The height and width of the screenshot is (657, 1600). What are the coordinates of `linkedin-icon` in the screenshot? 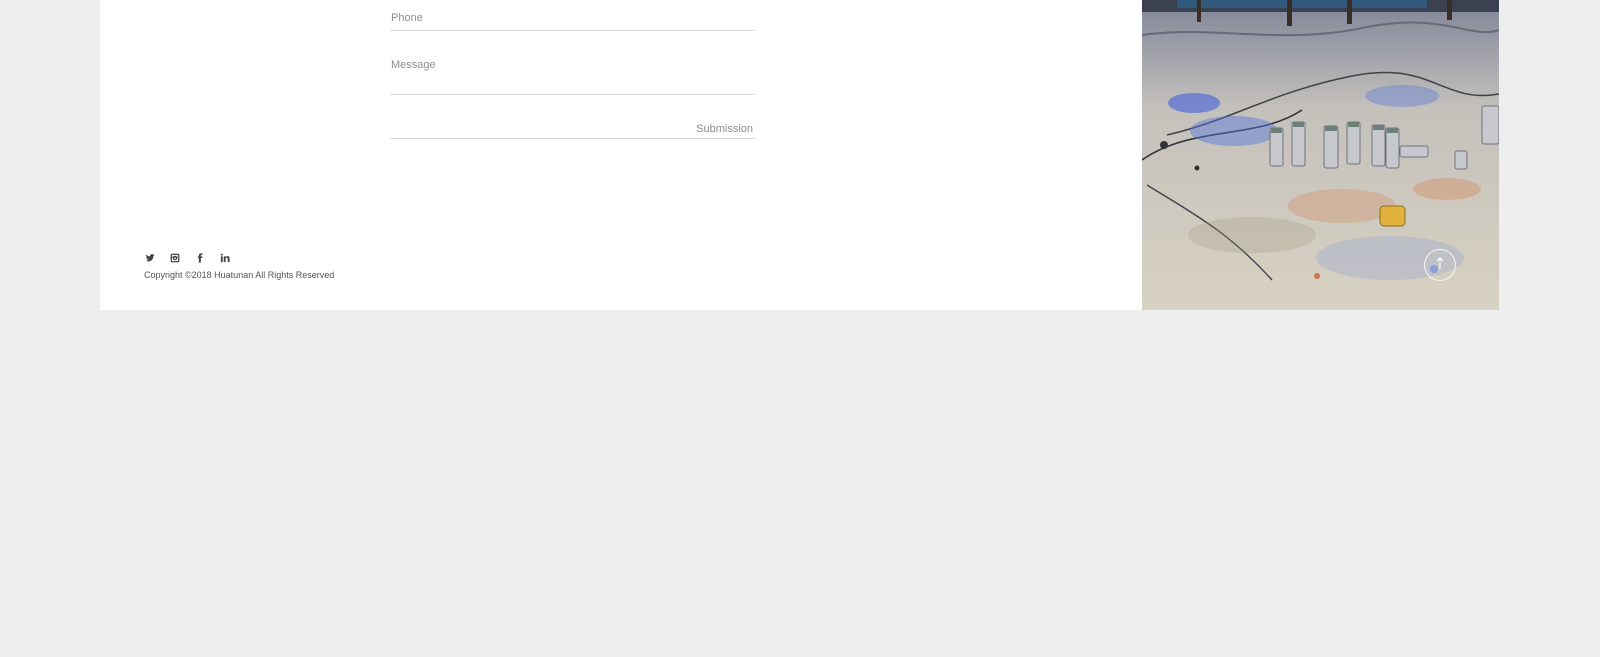 It's located at (225, 258).